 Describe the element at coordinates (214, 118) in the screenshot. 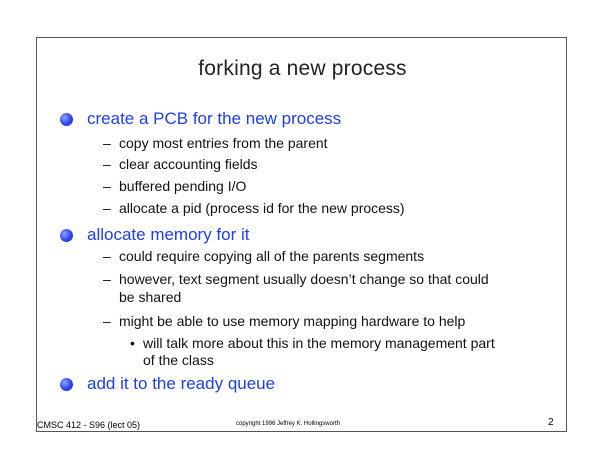

I see `bullet-text: create a PCB for the new process` at that location.